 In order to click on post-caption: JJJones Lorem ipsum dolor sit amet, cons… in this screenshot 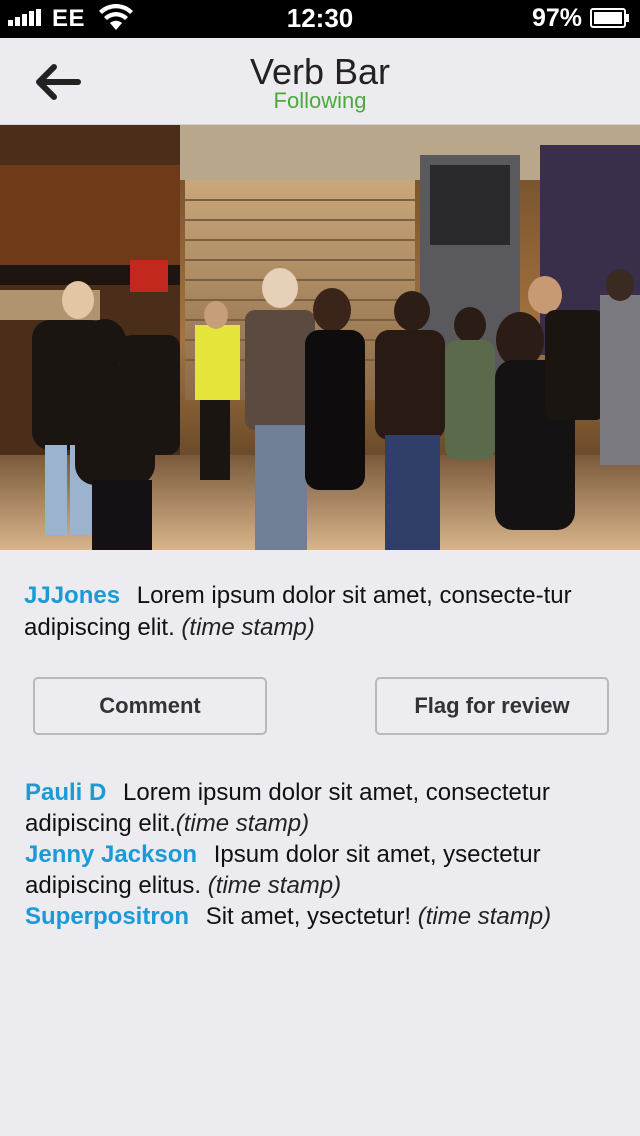, I will do `click(322, 612)`.